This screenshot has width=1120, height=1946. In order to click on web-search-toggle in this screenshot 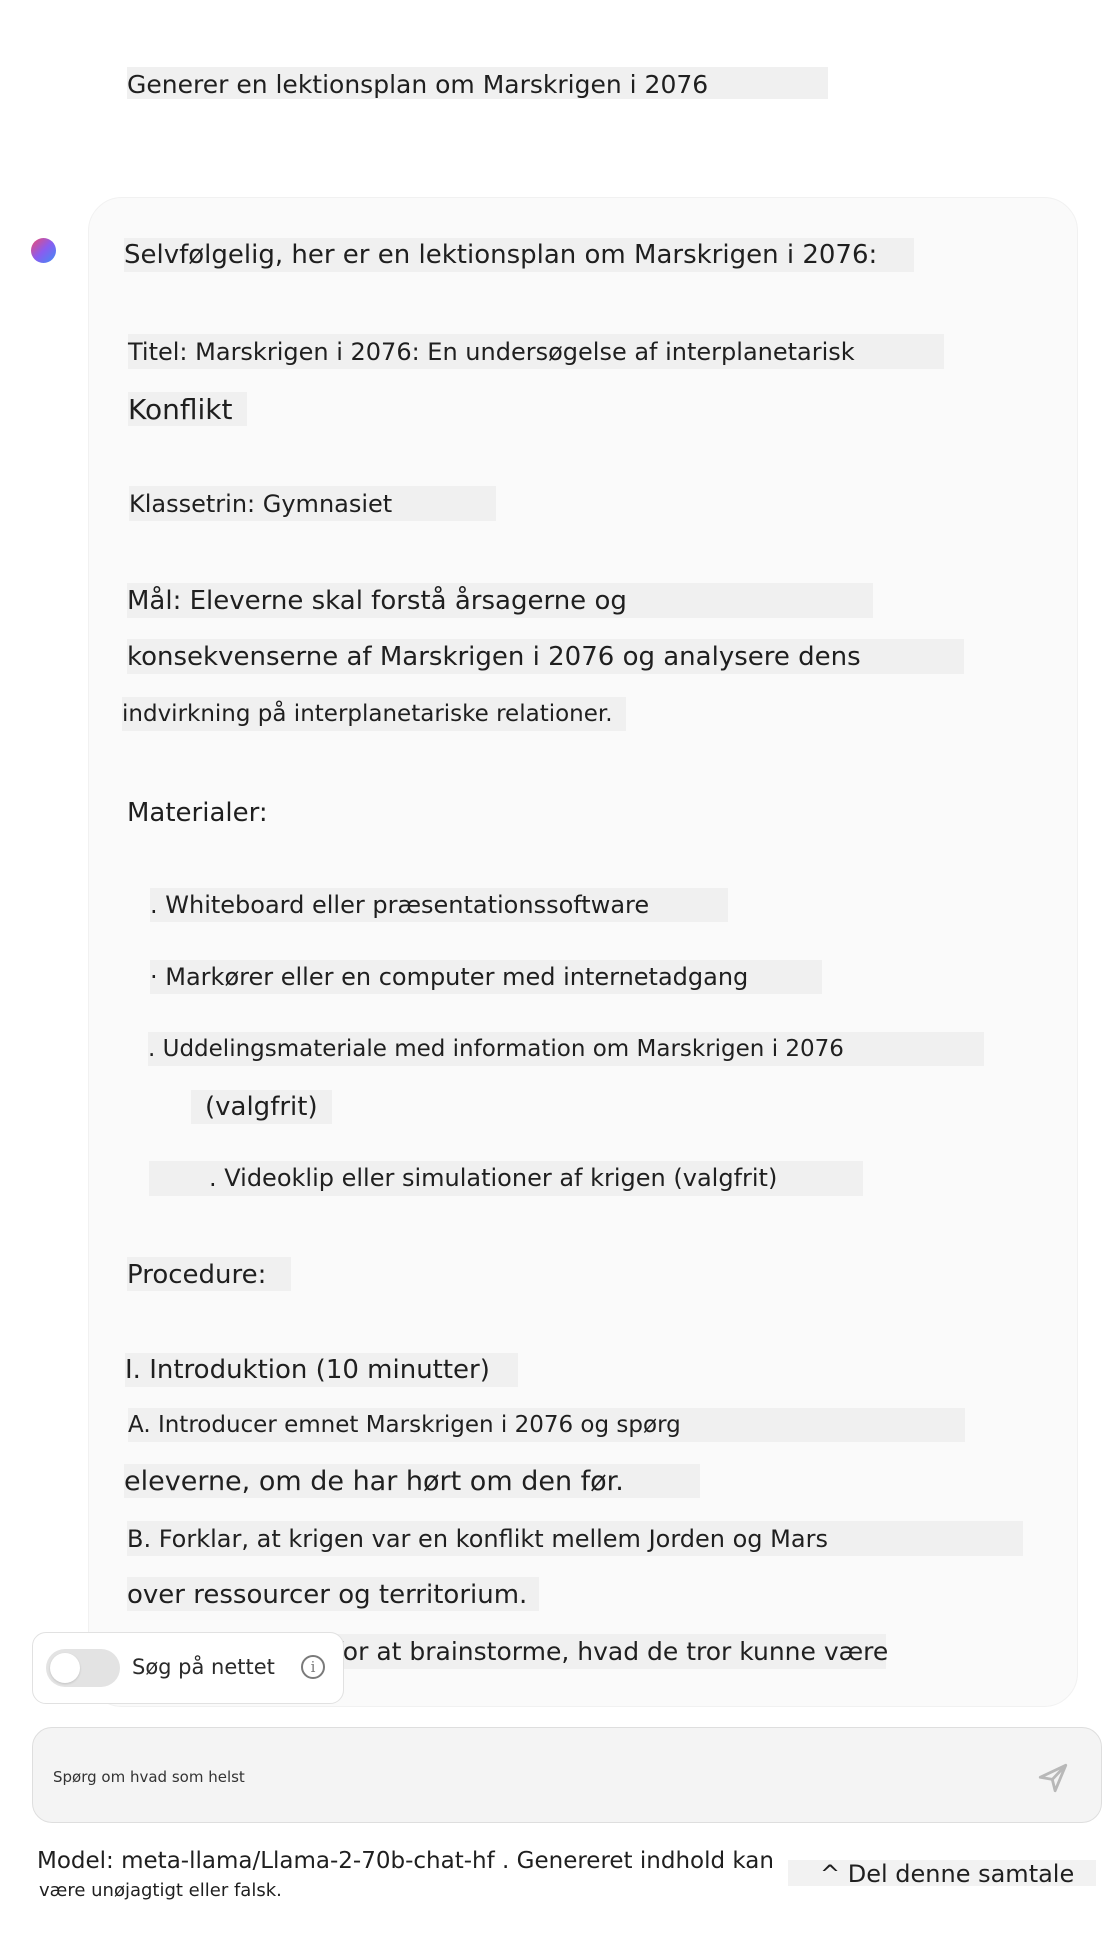, I will do `click(83, 1668)`.